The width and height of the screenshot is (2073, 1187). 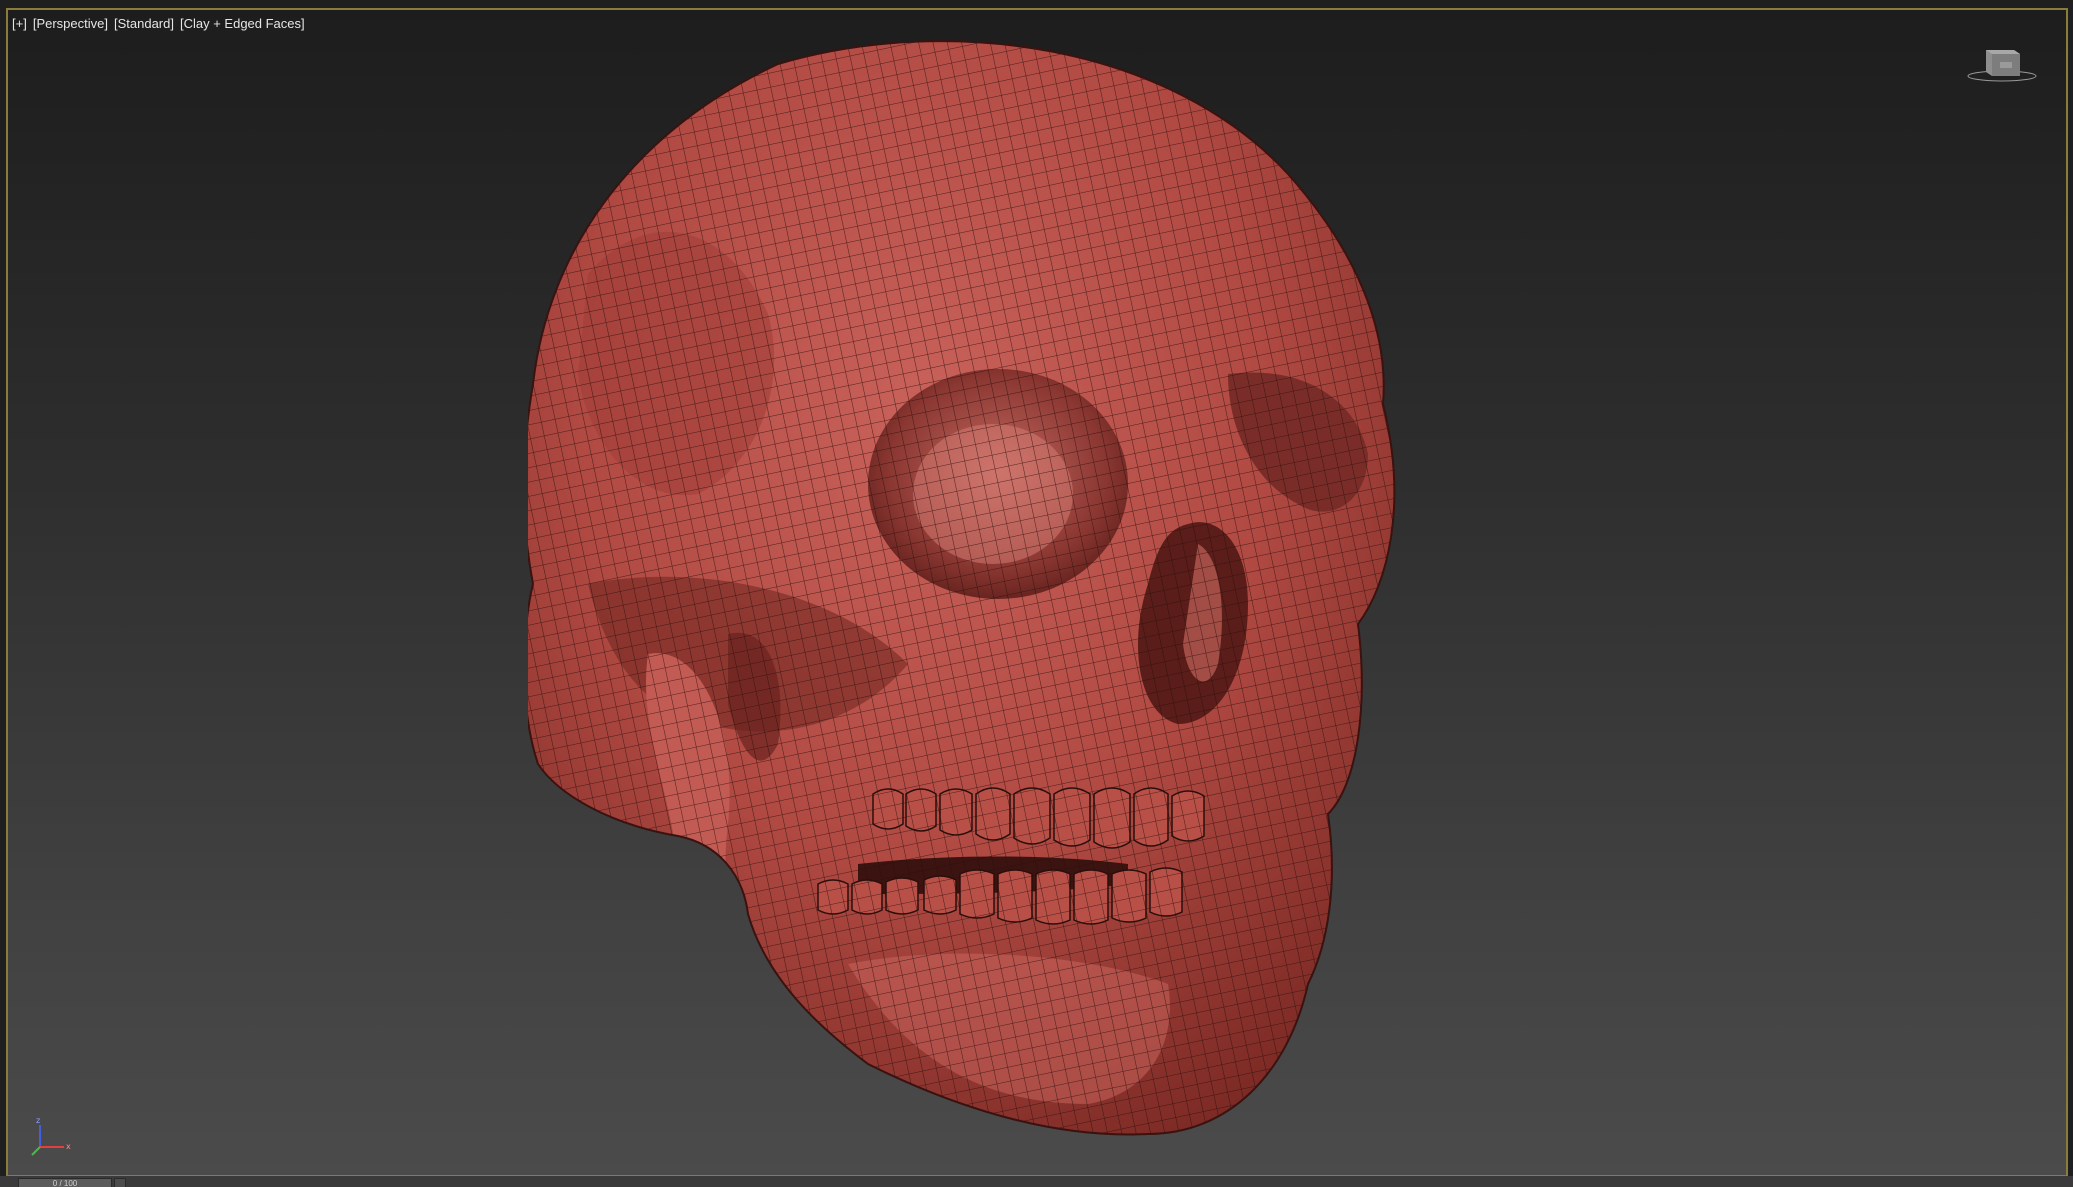 What do you see at coordinates (1036, 1181) in the screenshot?
I see `timeline-bar` at bounding box center [1036, 1181].